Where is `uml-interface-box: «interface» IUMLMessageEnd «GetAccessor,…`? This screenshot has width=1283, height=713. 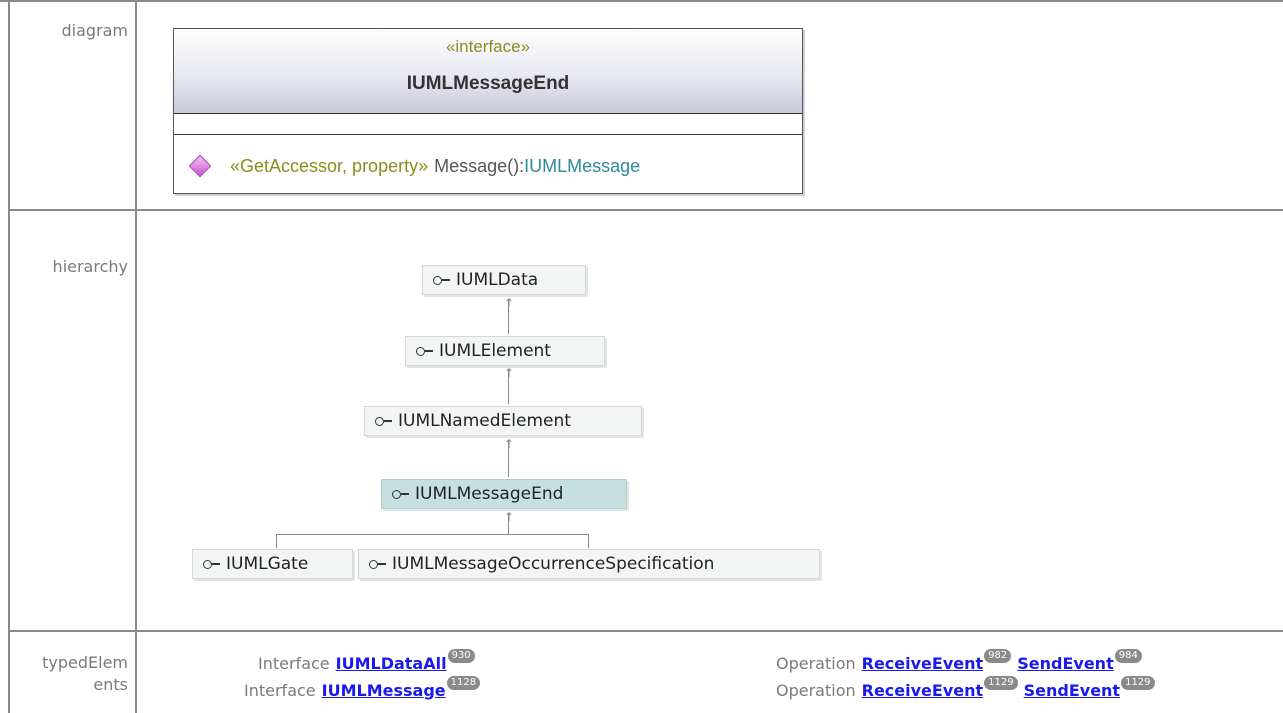 uml-interface-box: «interface» IUMLMessageEnd «GetAccessor,… is located at coordinates (488, 111).